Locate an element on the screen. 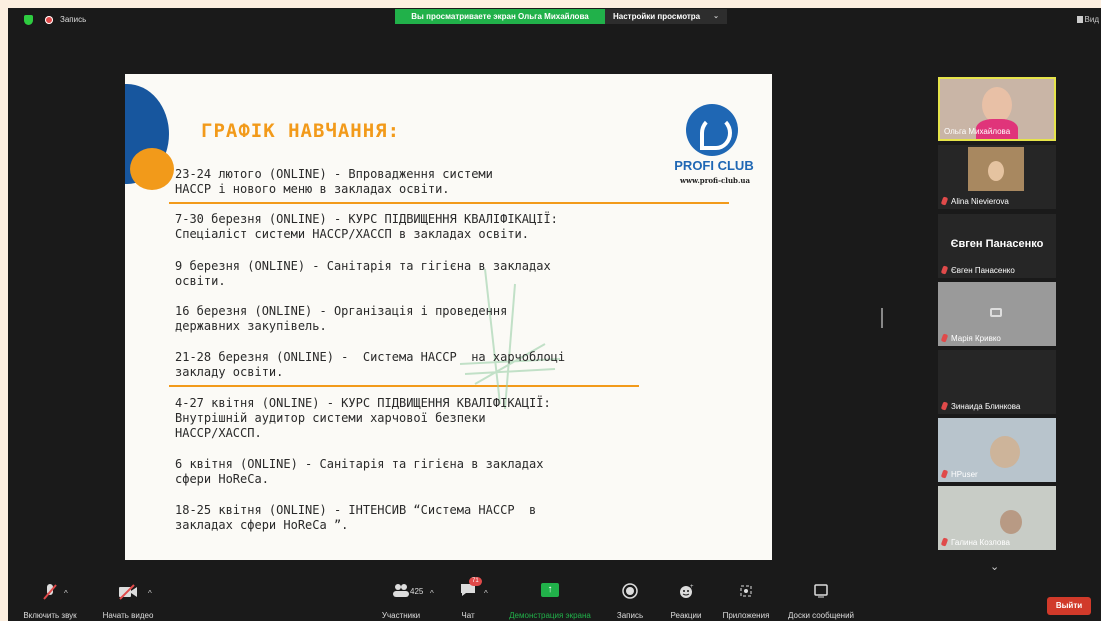 The image size is (1101, 621). panel-resize-handle is located at coordinates (882, 318).